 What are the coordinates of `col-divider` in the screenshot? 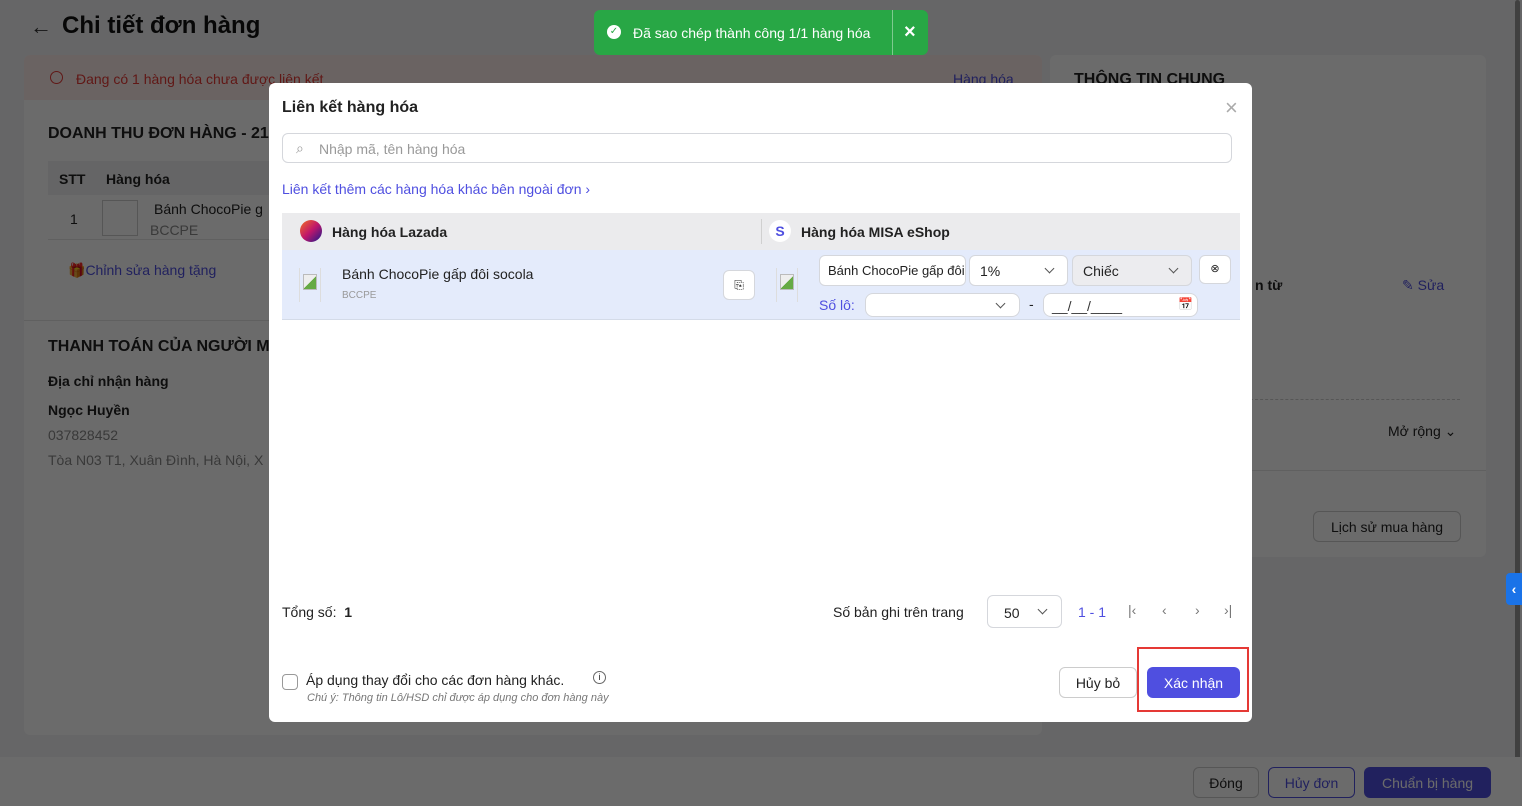 It's located at (761, 231).